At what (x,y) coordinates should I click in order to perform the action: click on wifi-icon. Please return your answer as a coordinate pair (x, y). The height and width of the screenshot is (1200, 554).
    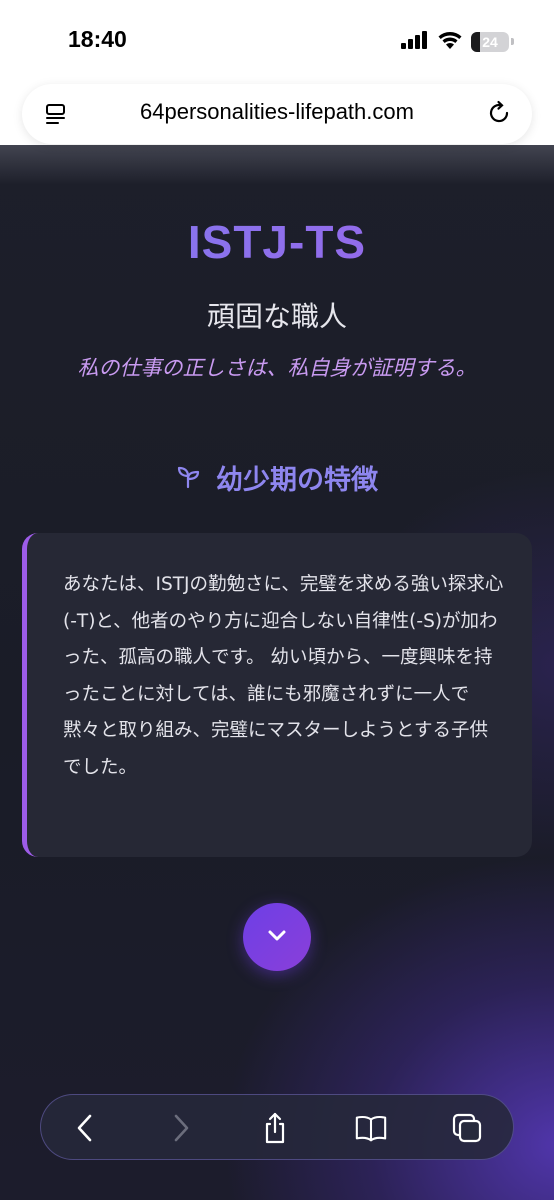
    Looking at the image, I should click on (450, 41).